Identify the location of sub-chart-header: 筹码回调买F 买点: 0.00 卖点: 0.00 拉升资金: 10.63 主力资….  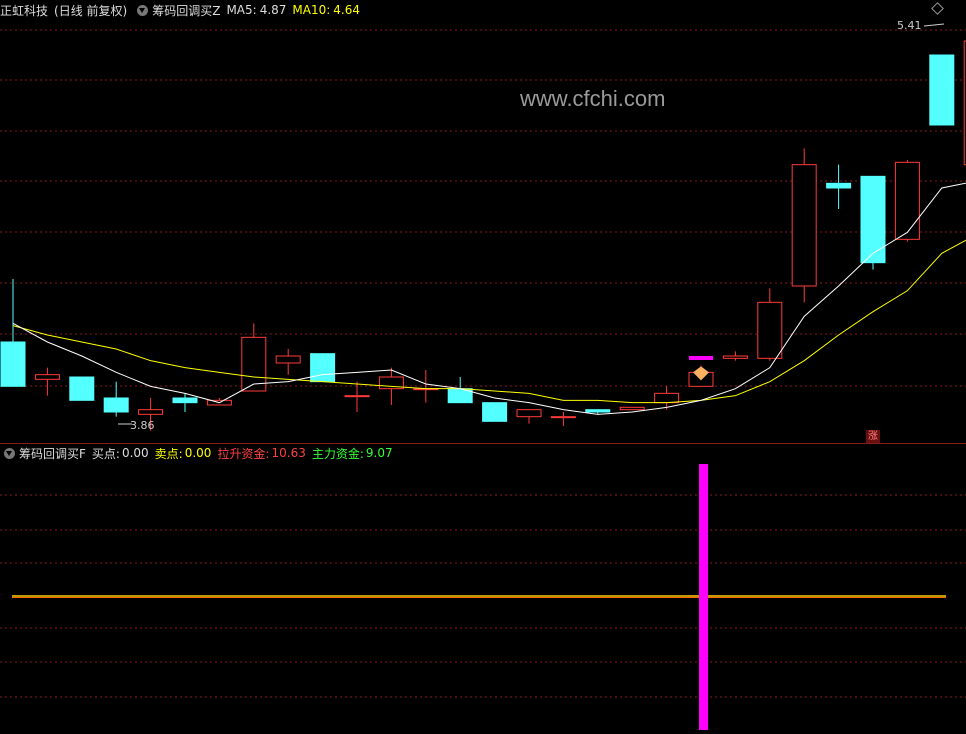
(483, 453).